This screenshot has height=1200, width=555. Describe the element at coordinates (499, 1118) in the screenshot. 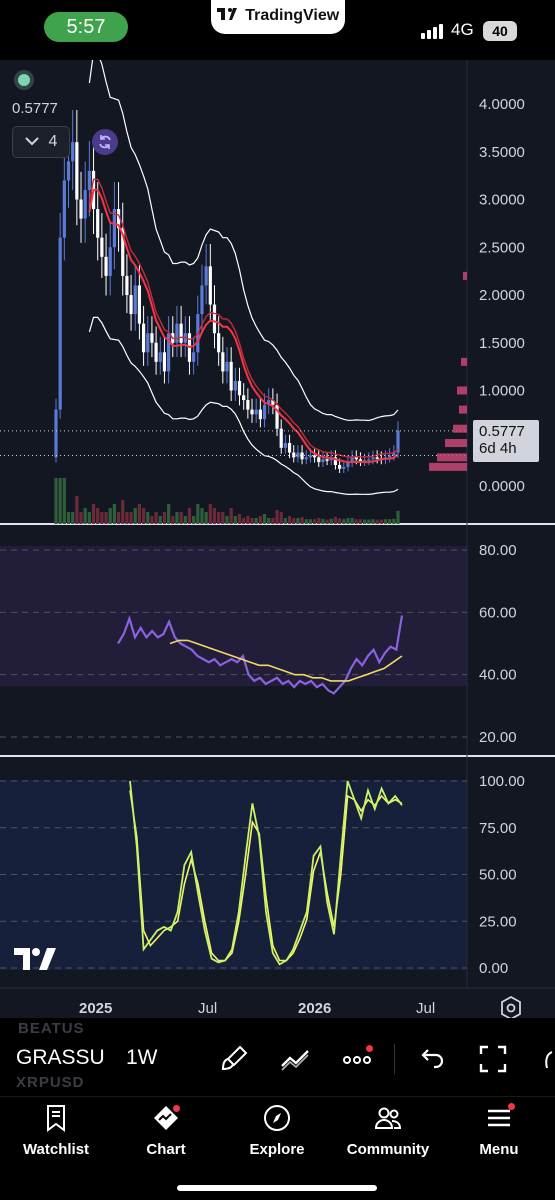

I see `menu-icon` at that location.